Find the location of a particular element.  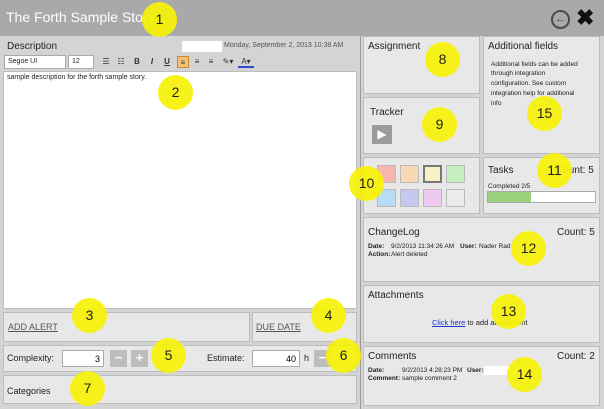

additional-fields-line: Additional fields can be added is located at coordinates (534, 64).